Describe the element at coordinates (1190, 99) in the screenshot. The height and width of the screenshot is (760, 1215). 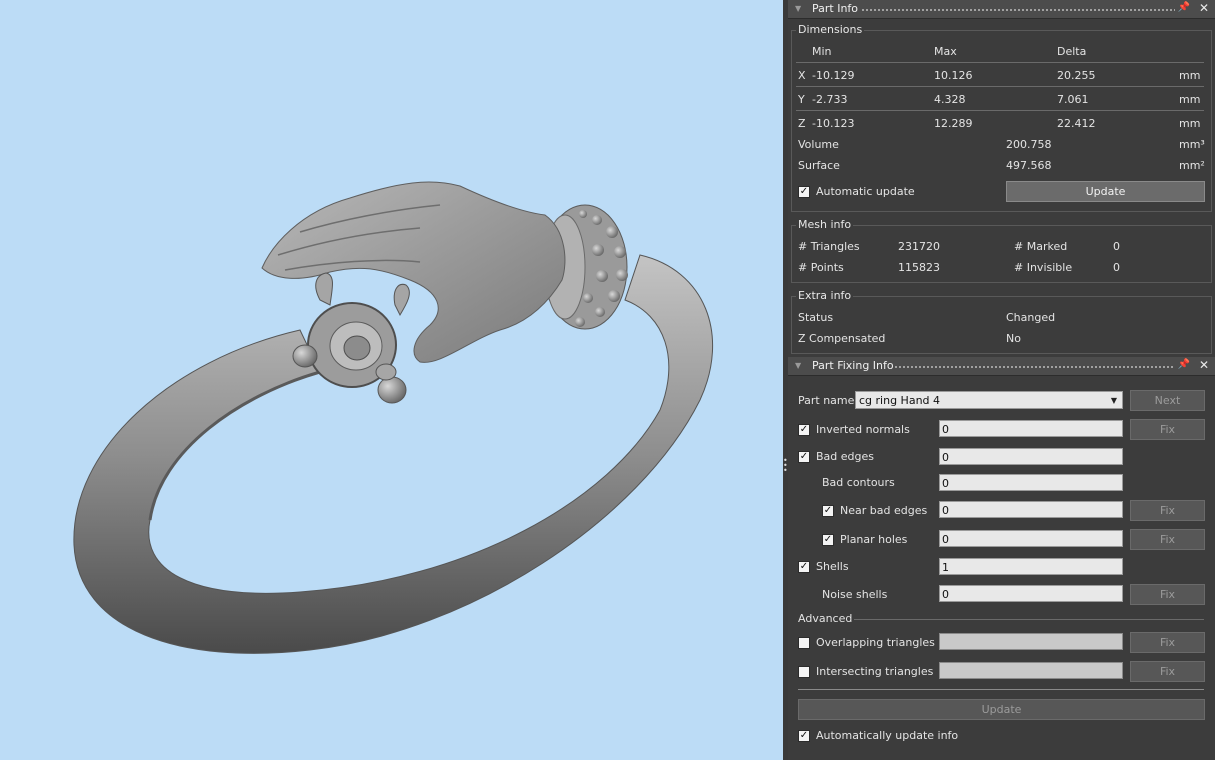
I see `y-unit: mm` at that location.